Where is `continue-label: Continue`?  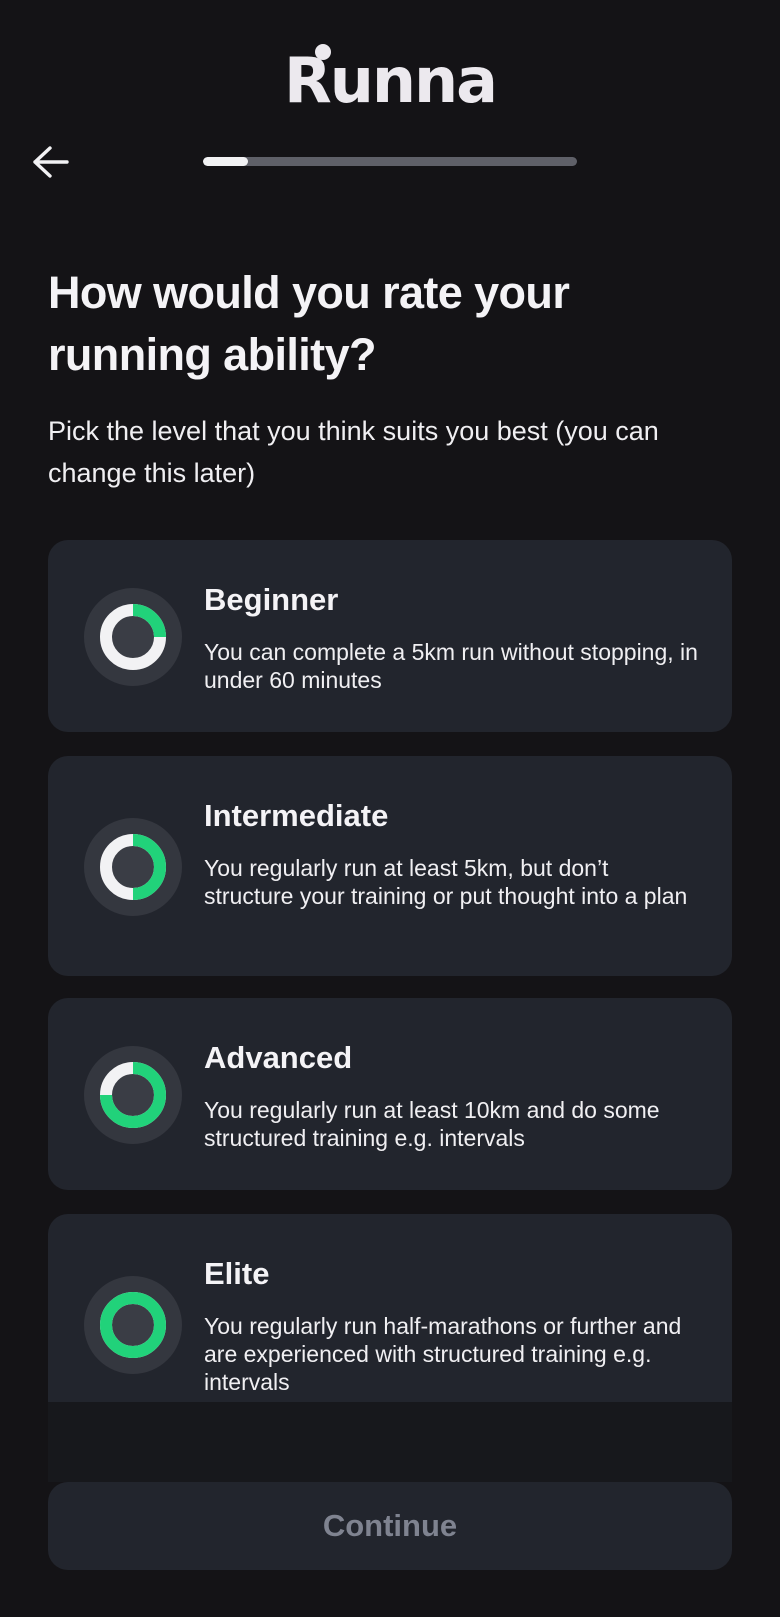
continue-label: Continue is located at coordinates (390, 1525).